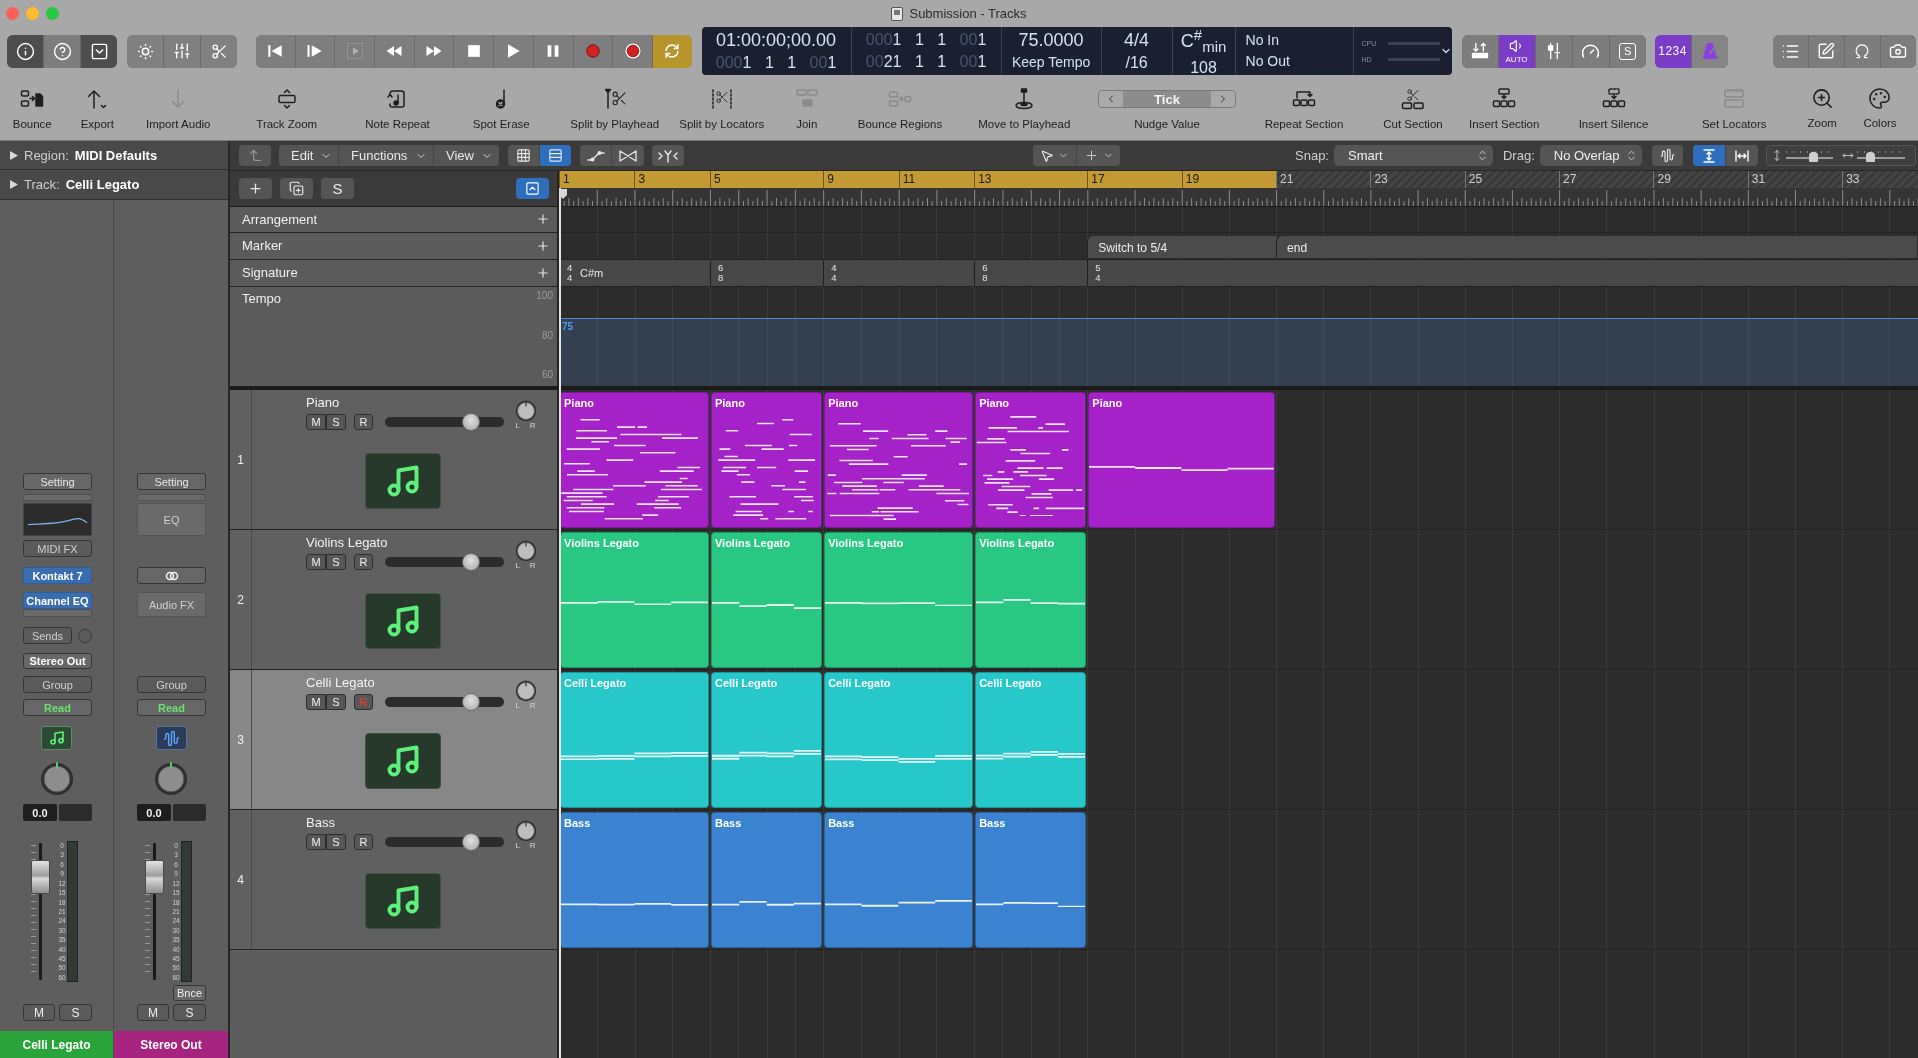  What do you see at coordinates (595, 155) in the screenshot?
I see `automation-button` at bounding box center [595, 155].